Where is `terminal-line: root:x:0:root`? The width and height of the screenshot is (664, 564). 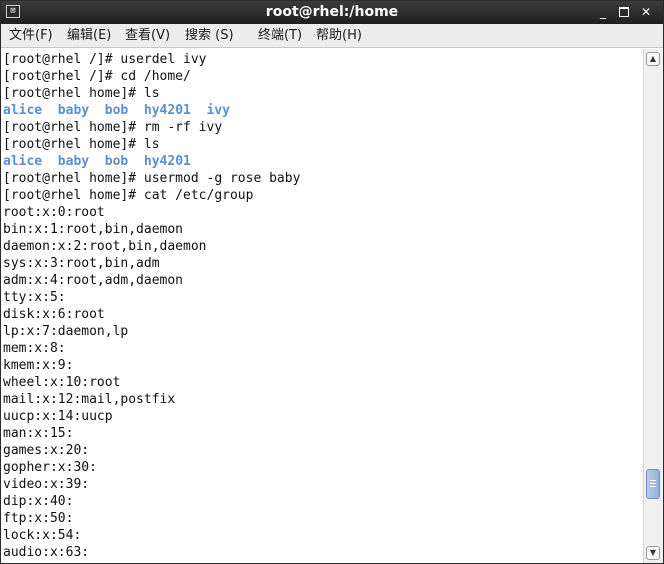 terminal-line: root:x:0:root is located at coordinates (54, 212).